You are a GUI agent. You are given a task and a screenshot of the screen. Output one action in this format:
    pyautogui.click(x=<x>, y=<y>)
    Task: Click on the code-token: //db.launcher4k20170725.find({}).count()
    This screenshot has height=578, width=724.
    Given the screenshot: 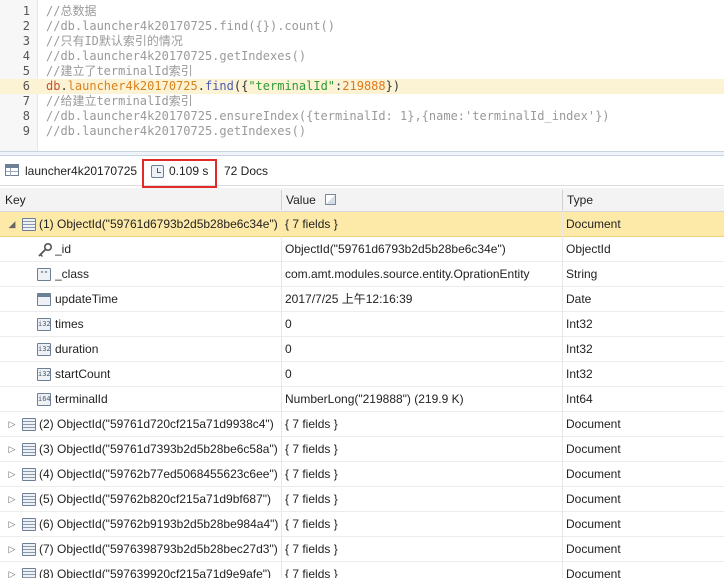 What is the action you would take?
    pyautogui.click(x=190, y=26)
    